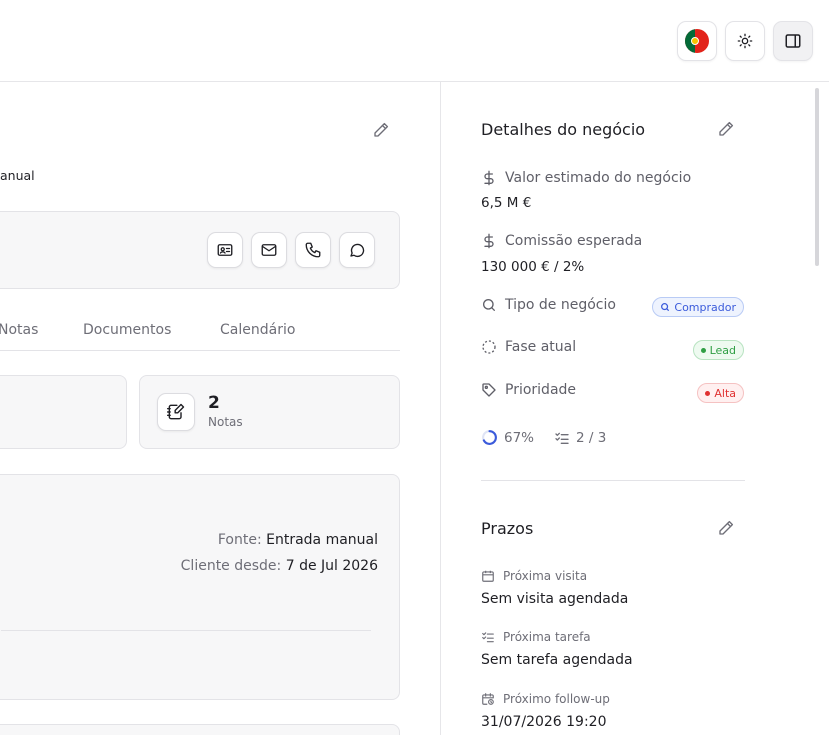 The height and width of the screenshot is (735, 829). I want to click on estimated-value-row: Valor estimado do negócio, so click(586, 178).